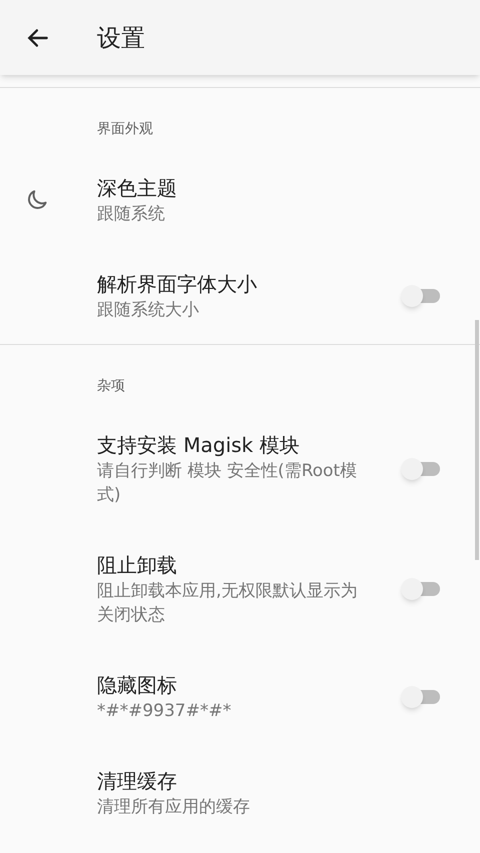 The height and width of the screenshot is (853, 480). What do you see at coordinates (137, 565) in the screenshot?
I see `item-title: 阻止卸载` at bounding box center [137, 565].